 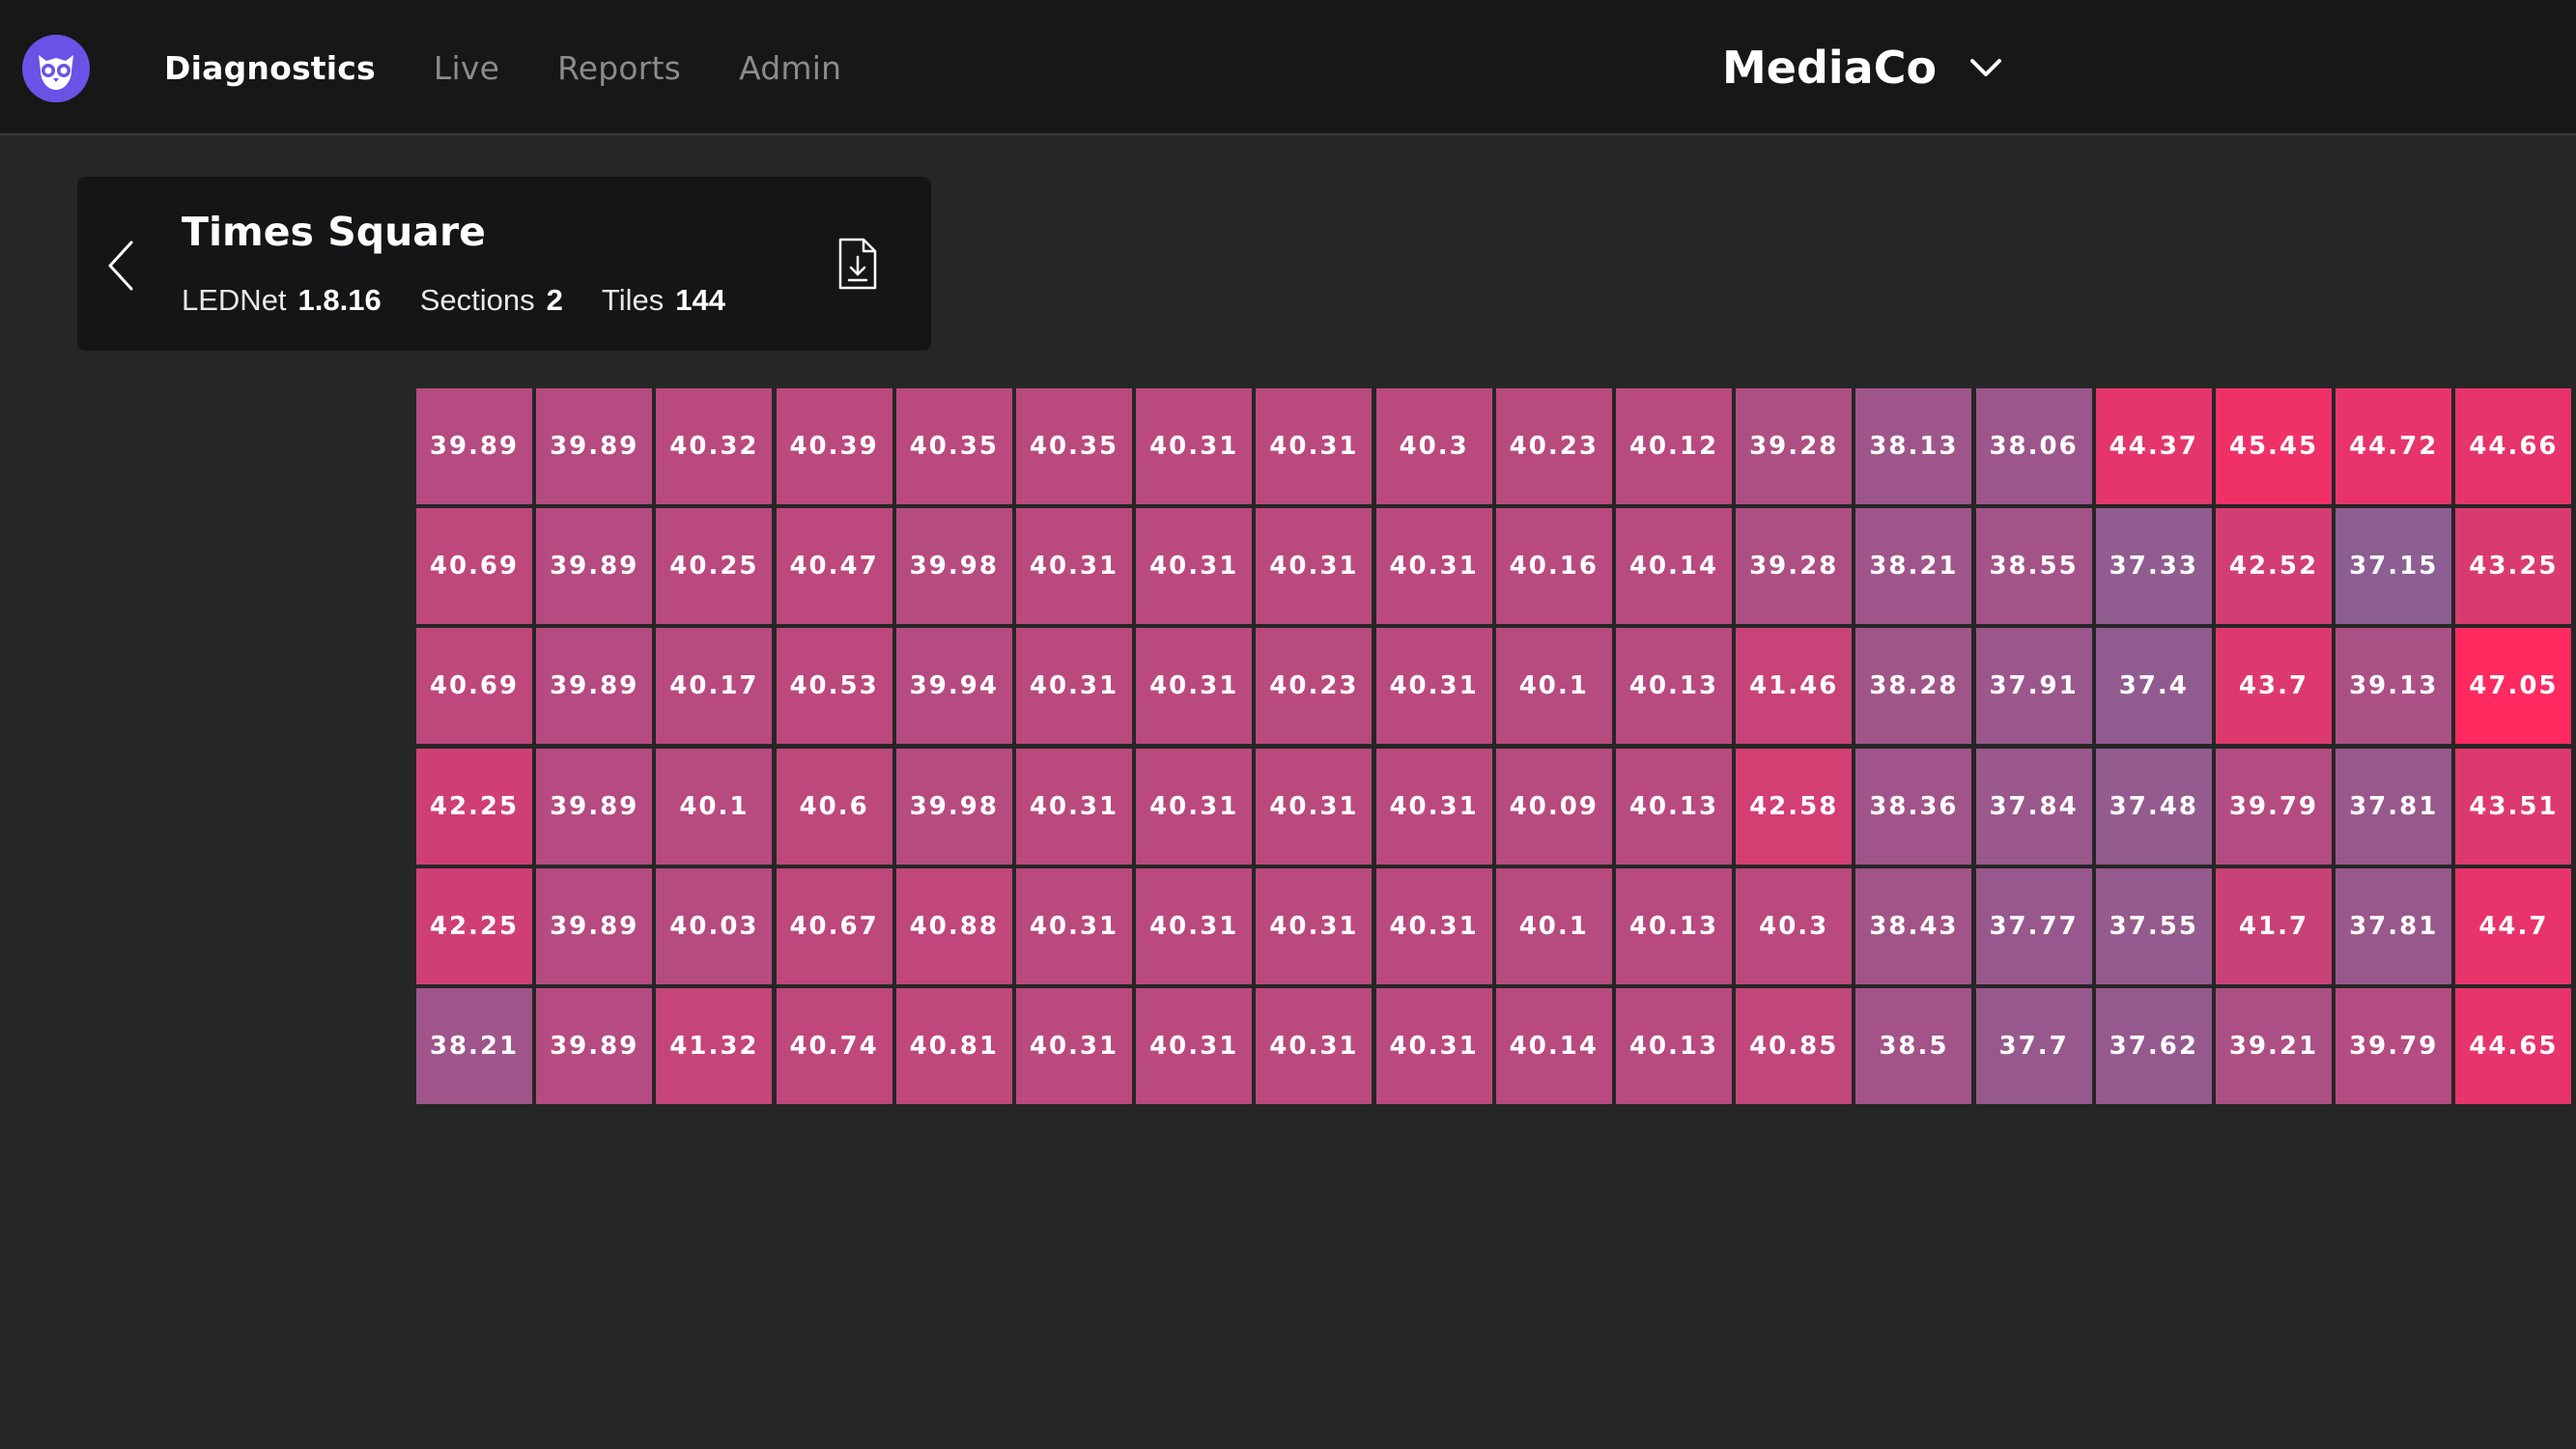 What do you see at coordinates (2274, 686) in the screenshot?
I see `heatmap-tile: 43.7` at bounding box center [2274, 686].